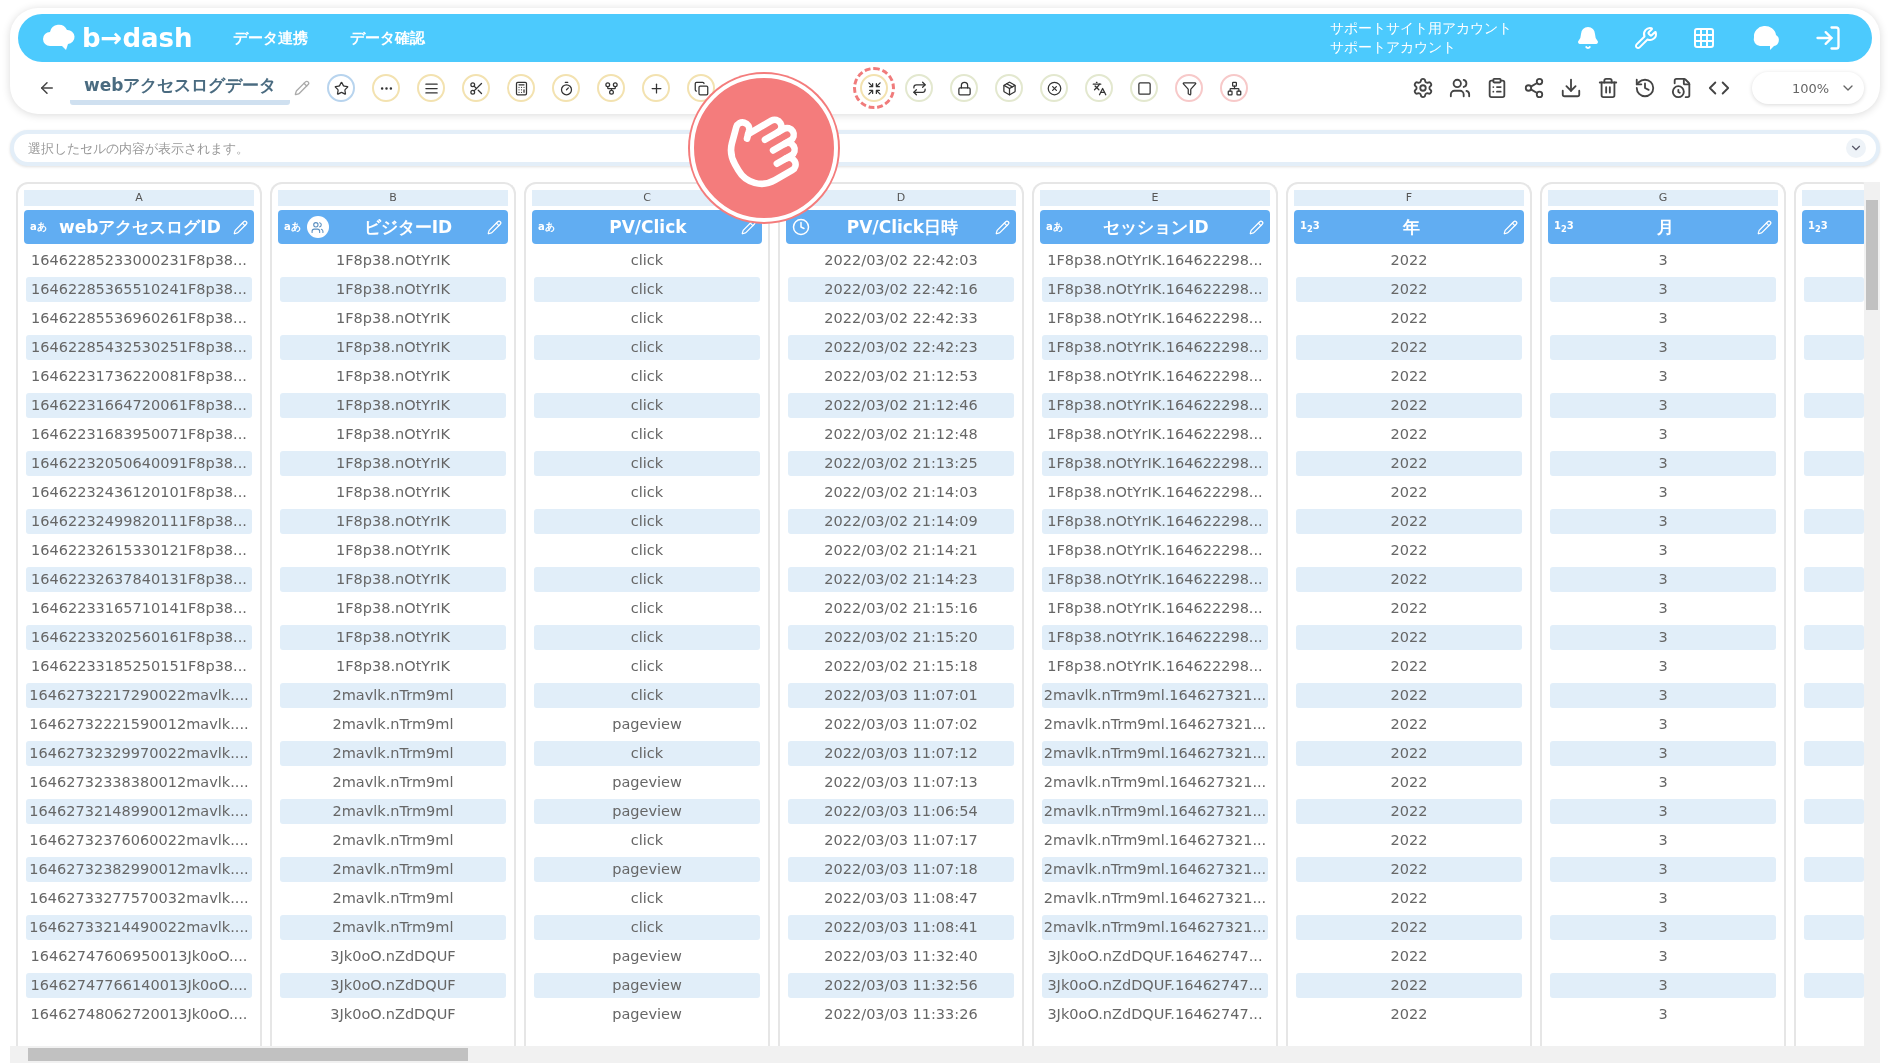 Image resolution: width=1890 pixels, height=1063 pixels. Describe the element at coordinates (117, 38) in the screenshot. I see `logo: b→dash` at that location.